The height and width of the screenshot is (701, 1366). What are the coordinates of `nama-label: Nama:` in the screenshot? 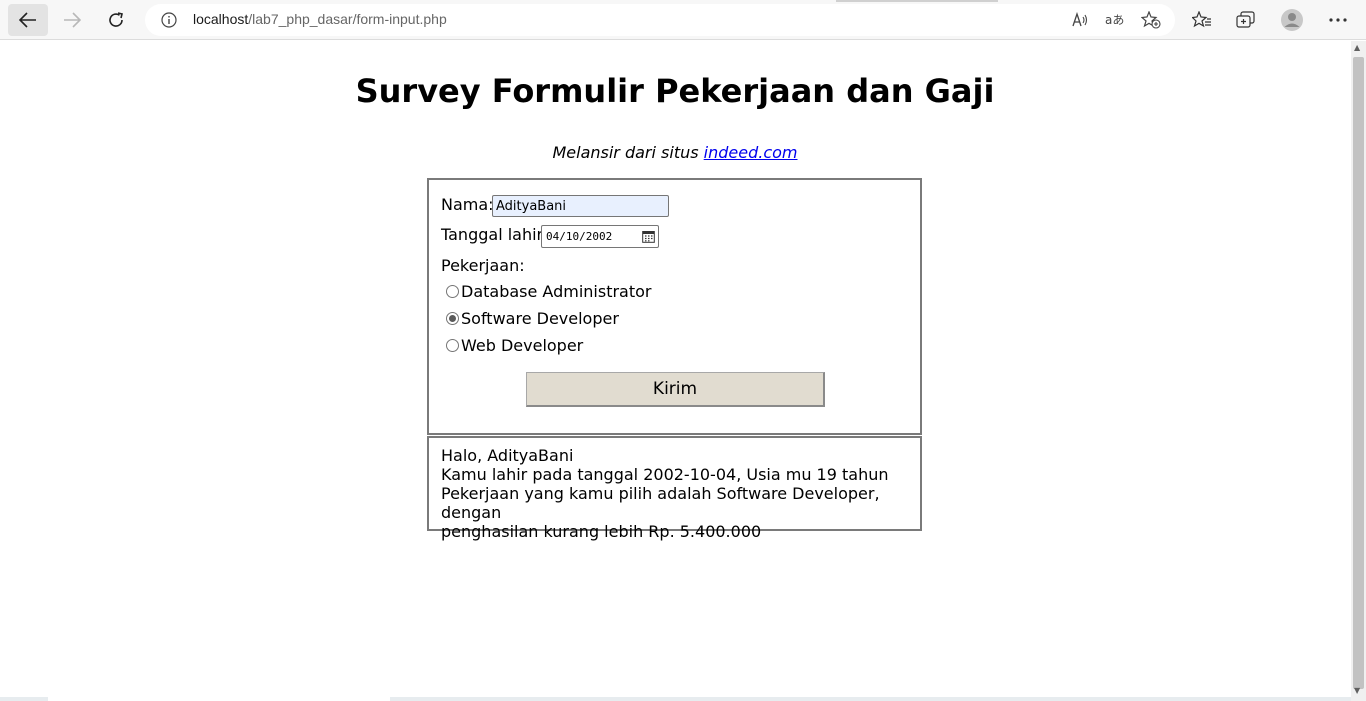 It's located at (467, 204).